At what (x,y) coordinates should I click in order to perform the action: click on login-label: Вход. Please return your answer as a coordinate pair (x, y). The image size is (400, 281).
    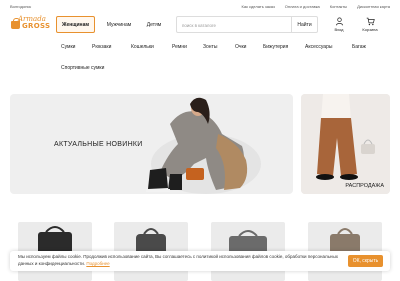
    Looking at the image, I should click on (339, 29).